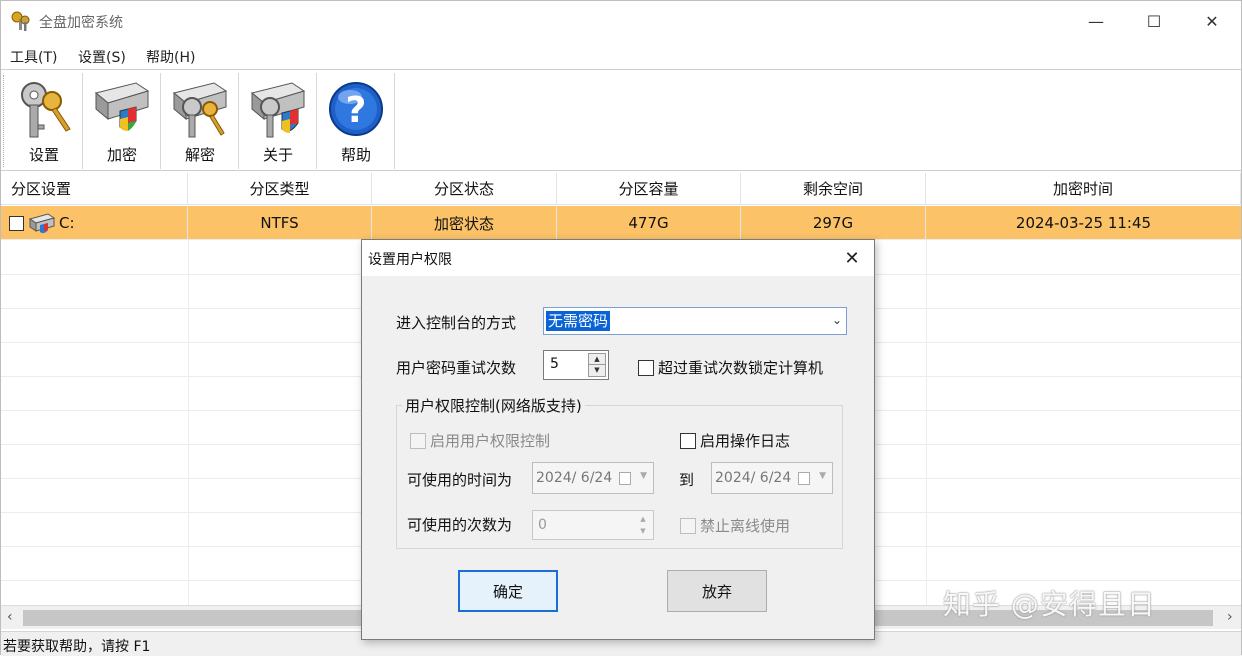 This screenshot has width=1242, height=656. What do you see at coordinates (456, 323) in the screenshot?
I see `console-mode-label: 进入控制台的方式` at bounding box center [456, 323].